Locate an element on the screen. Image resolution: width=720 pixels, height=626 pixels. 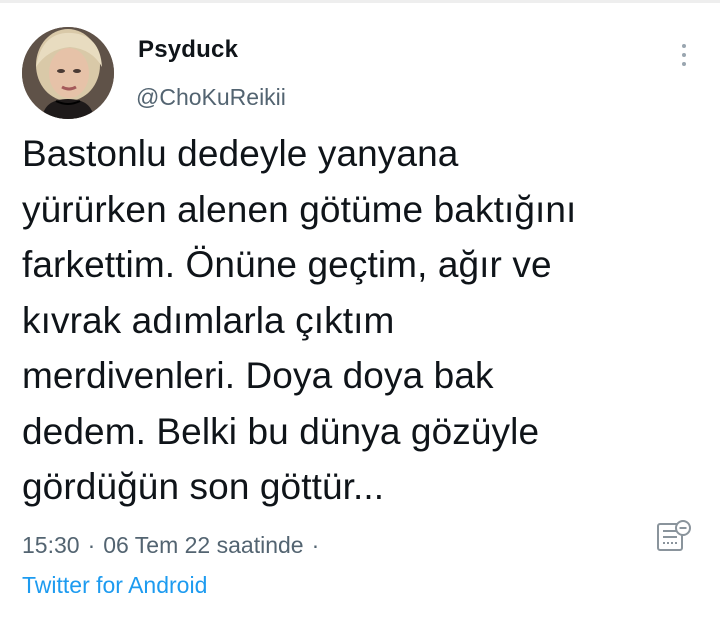
avatar-photo is located at coordinates (68, 73).